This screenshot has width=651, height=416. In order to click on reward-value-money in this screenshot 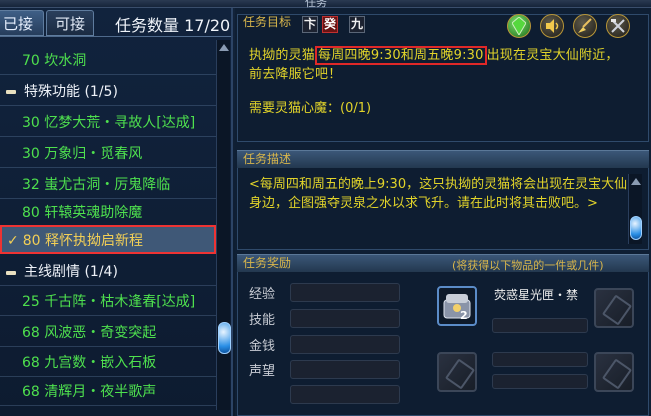, I will do `click(345, 344)`.